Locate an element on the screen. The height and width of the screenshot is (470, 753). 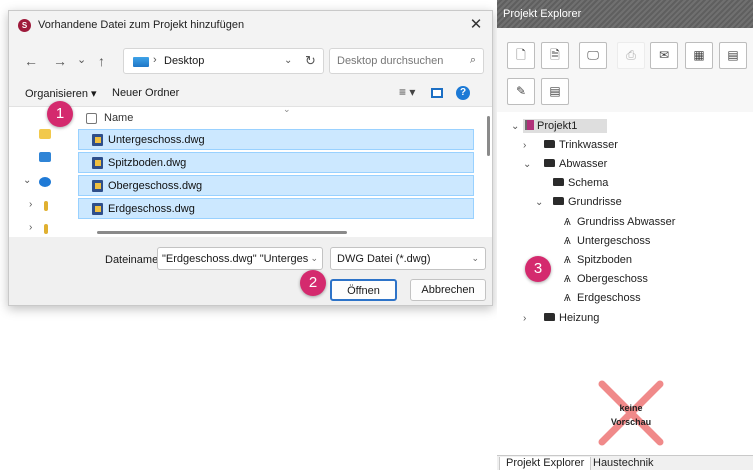
tab-projekt-explorer: Projekt Explorer is located at coordinates (545, 463).